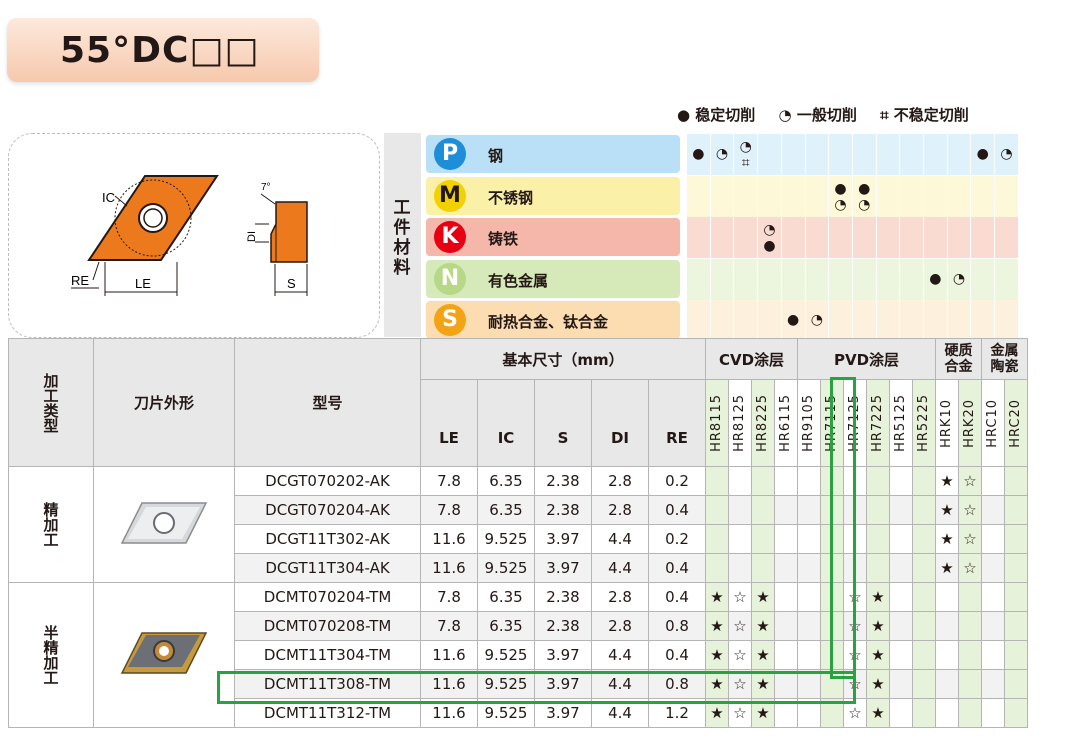 Image resolution: width=1068 pixels, height=739 pixels. I want to click on material-name: 不锈钢, so click(511, 197).